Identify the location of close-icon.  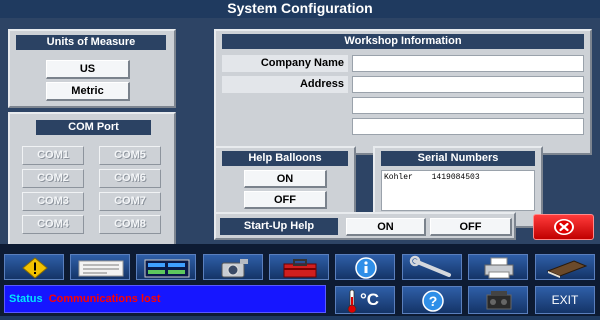
(564, 227).